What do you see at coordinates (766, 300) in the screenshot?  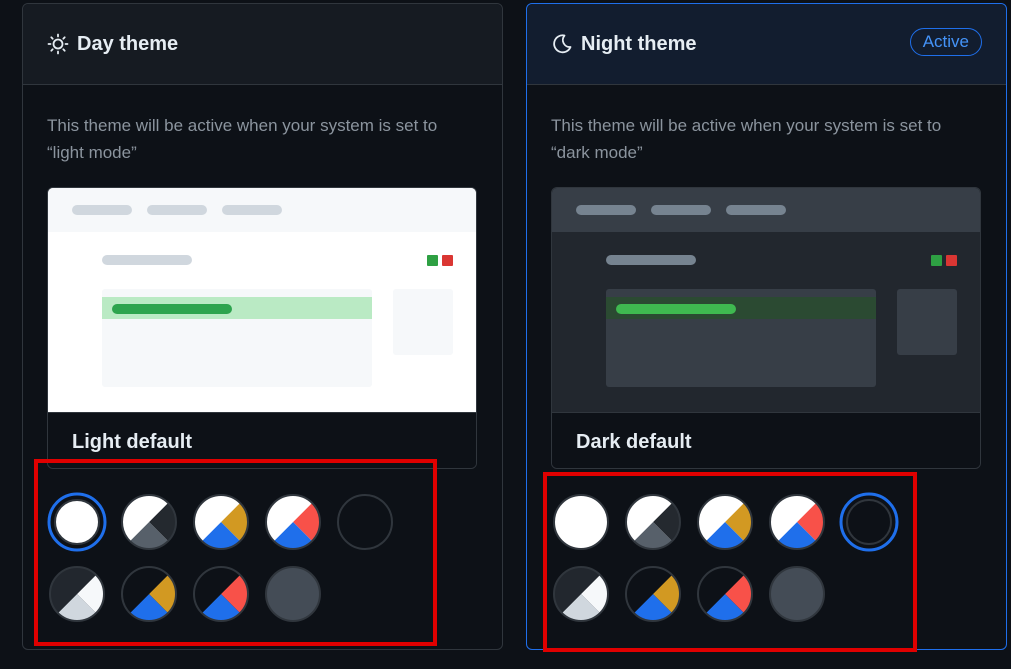 I see `dark-theme-preview` at bounding box center [766, 300].